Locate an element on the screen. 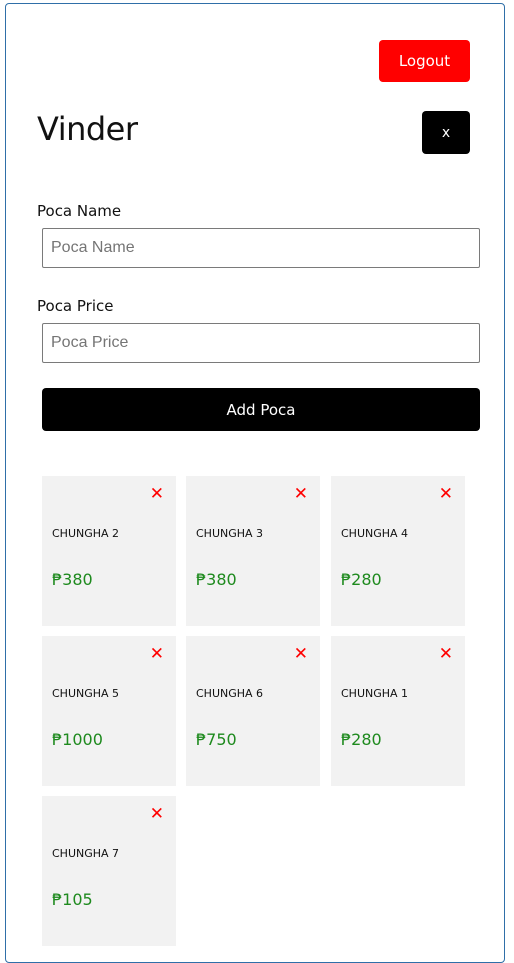 This screenshot has height=963, width=514. poca-card: ✕ CHUNGHA 2 ₱380 is located at coordinates (109, 551).